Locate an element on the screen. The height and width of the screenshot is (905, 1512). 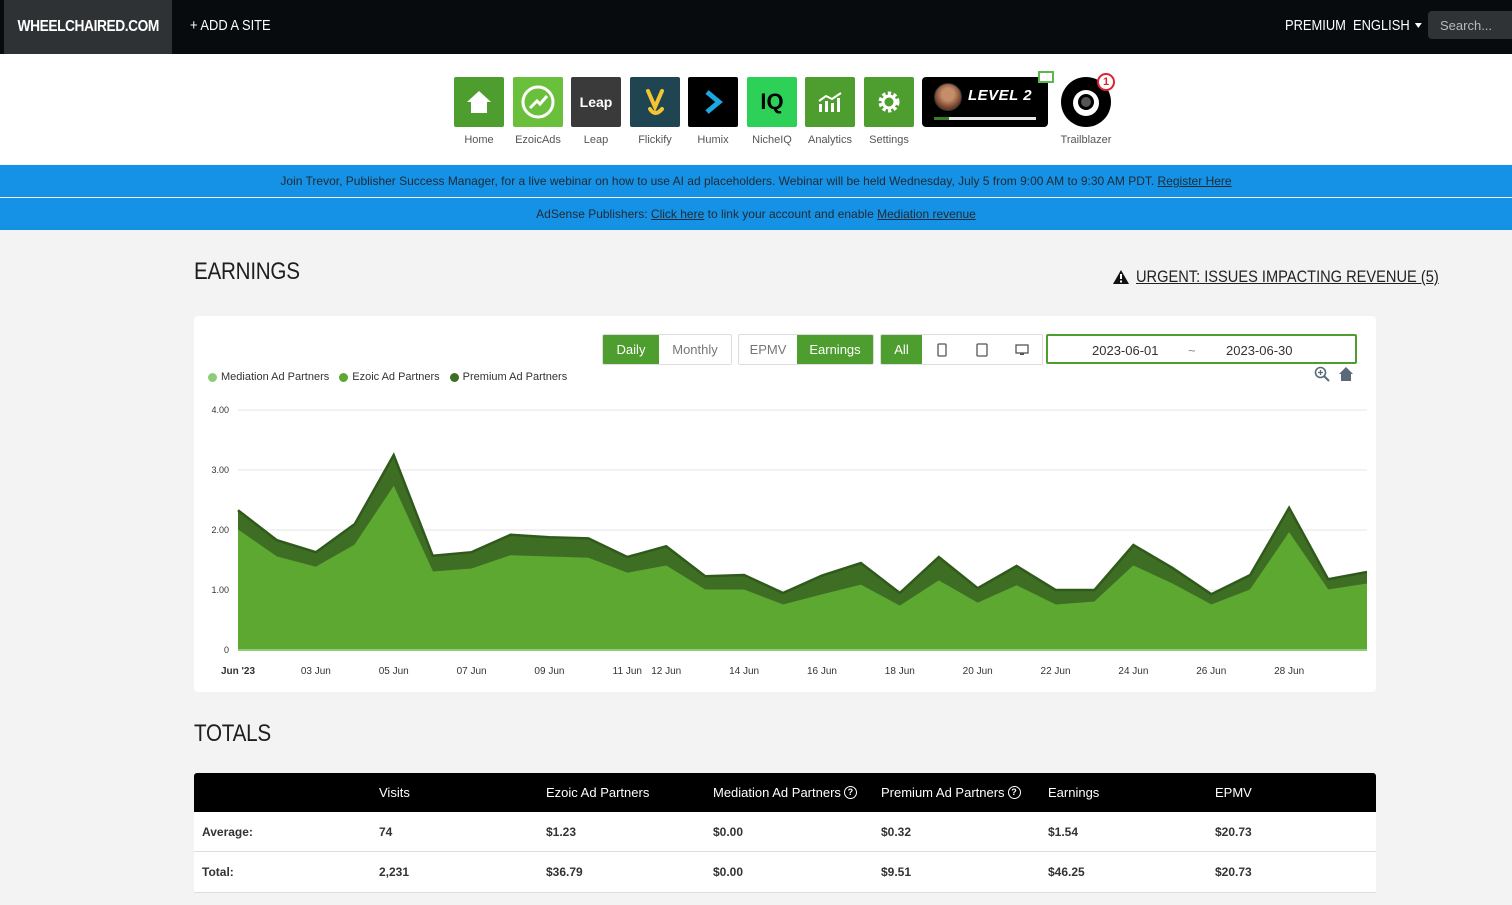
tablet-icon is located at coordinates (982, 349).